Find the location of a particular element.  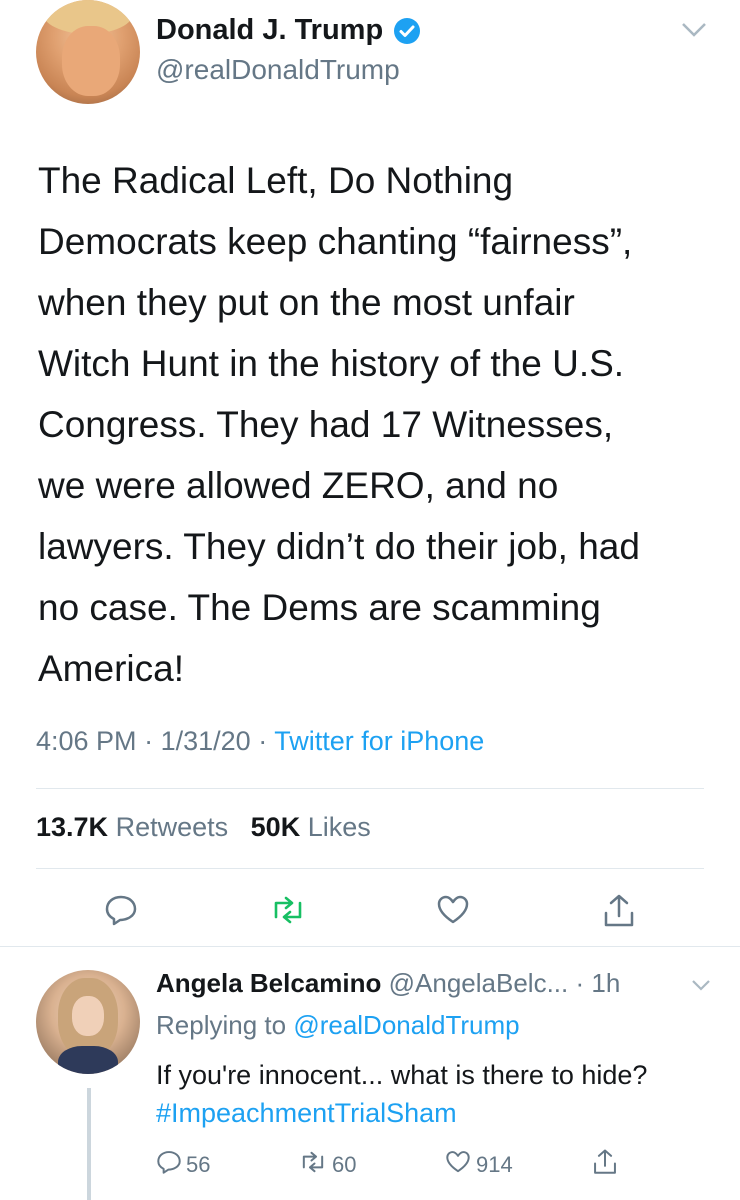

likes-label: Likes is located at coordinates (339, 827).